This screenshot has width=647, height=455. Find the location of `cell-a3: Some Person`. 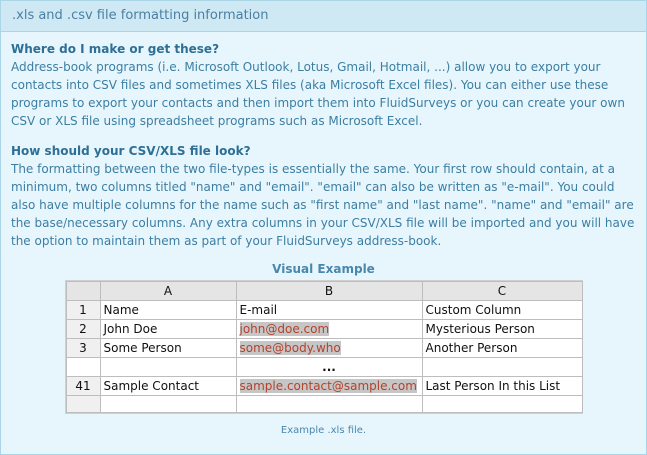

cell-a3: Some Person is located at coordinates (168, 348).